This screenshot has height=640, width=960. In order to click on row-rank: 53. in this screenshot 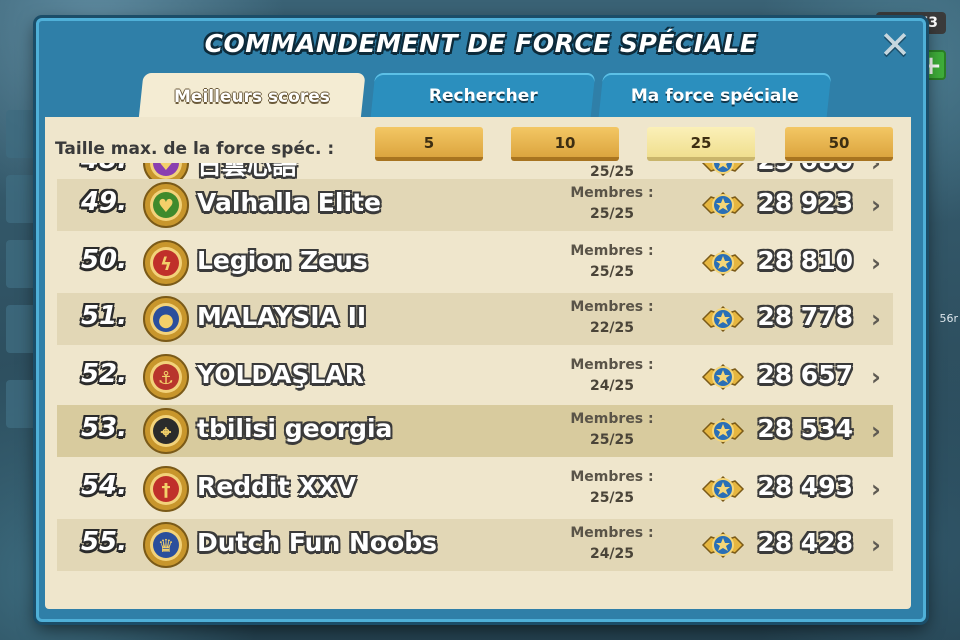, I will do `click(103, 428)`.